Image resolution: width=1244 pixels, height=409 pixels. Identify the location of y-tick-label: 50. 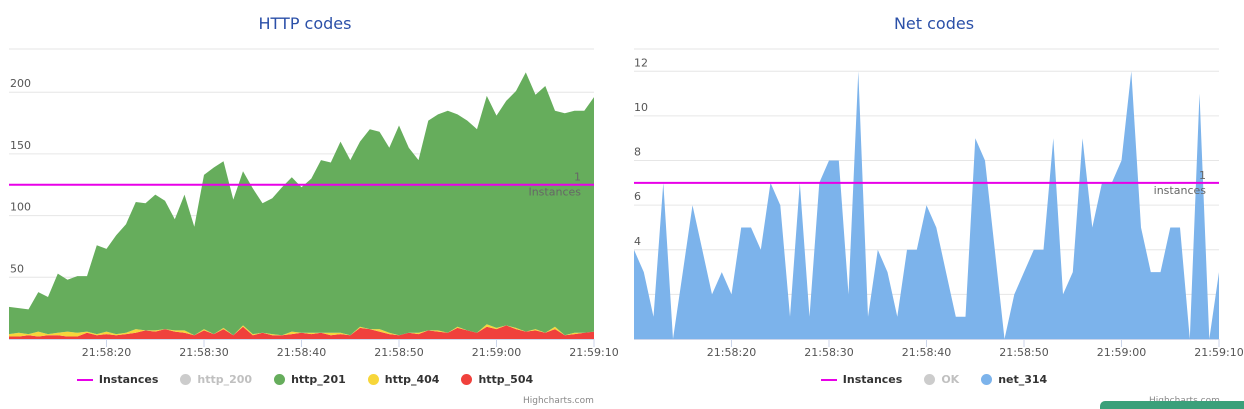
(17, 268).